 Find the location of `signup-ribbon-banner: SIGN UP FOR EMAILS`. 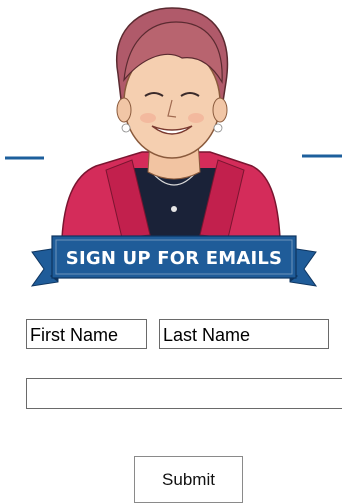

signup-ribbon-banner: SIGN UP FOR EMAILS is located at coordinates (174, 261).